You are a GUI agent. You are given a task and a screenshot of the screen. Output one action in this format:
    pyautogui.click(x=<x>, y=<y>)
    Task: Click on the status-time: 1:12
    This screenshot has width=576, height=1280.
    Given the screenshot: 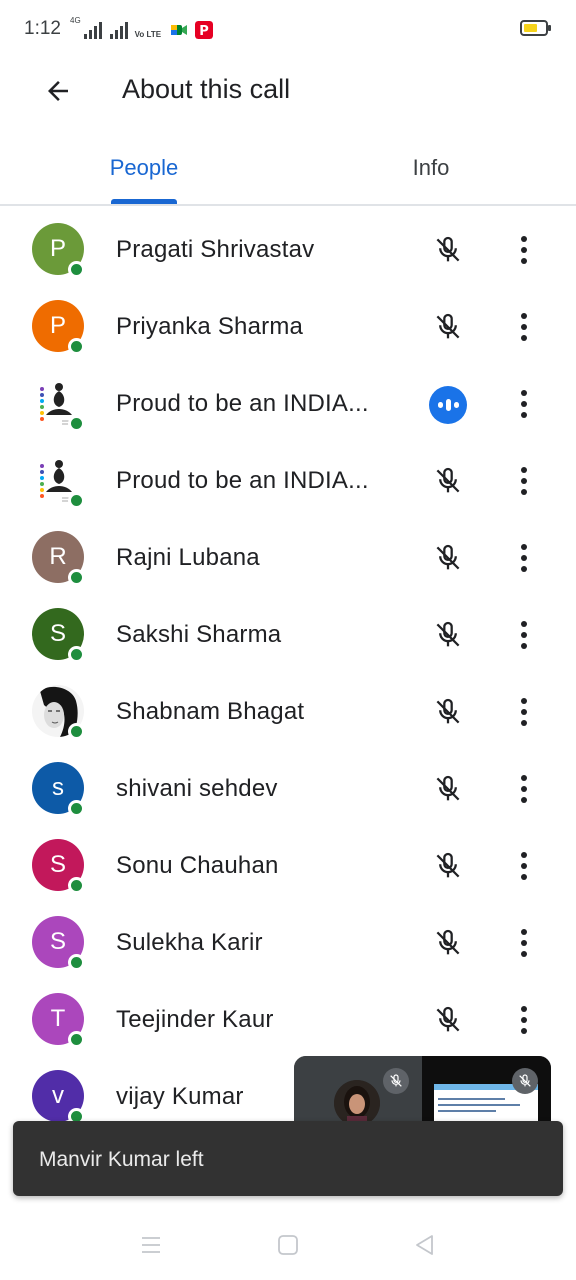 What is the action you would take?
    pyautogui.click(x=42, y=28)
    